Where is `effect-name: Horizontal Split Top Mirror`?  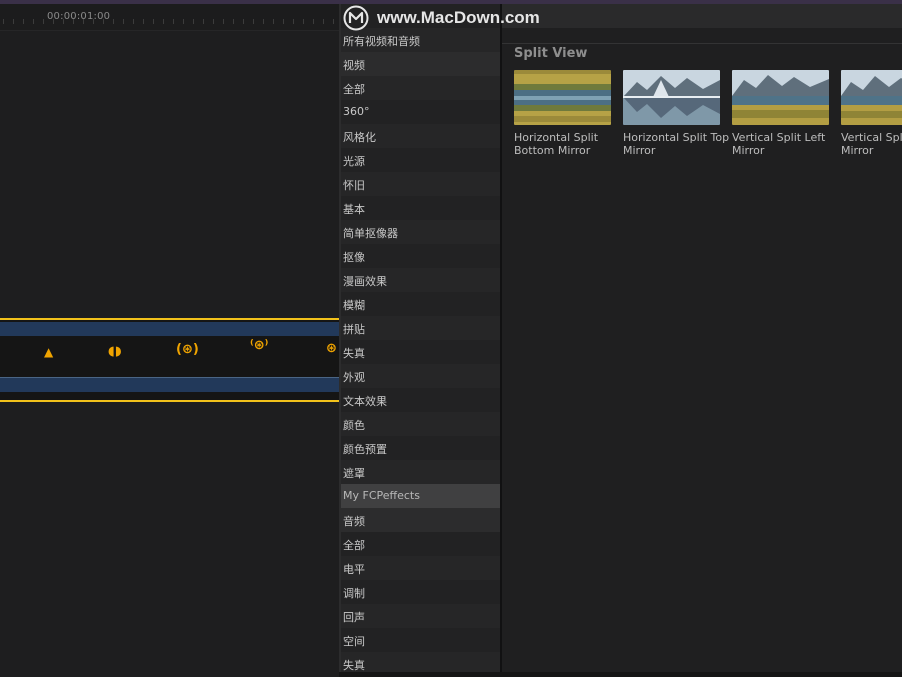 effect-name: Horizontal Split Top Mirror is located at coordinates (676, 144).